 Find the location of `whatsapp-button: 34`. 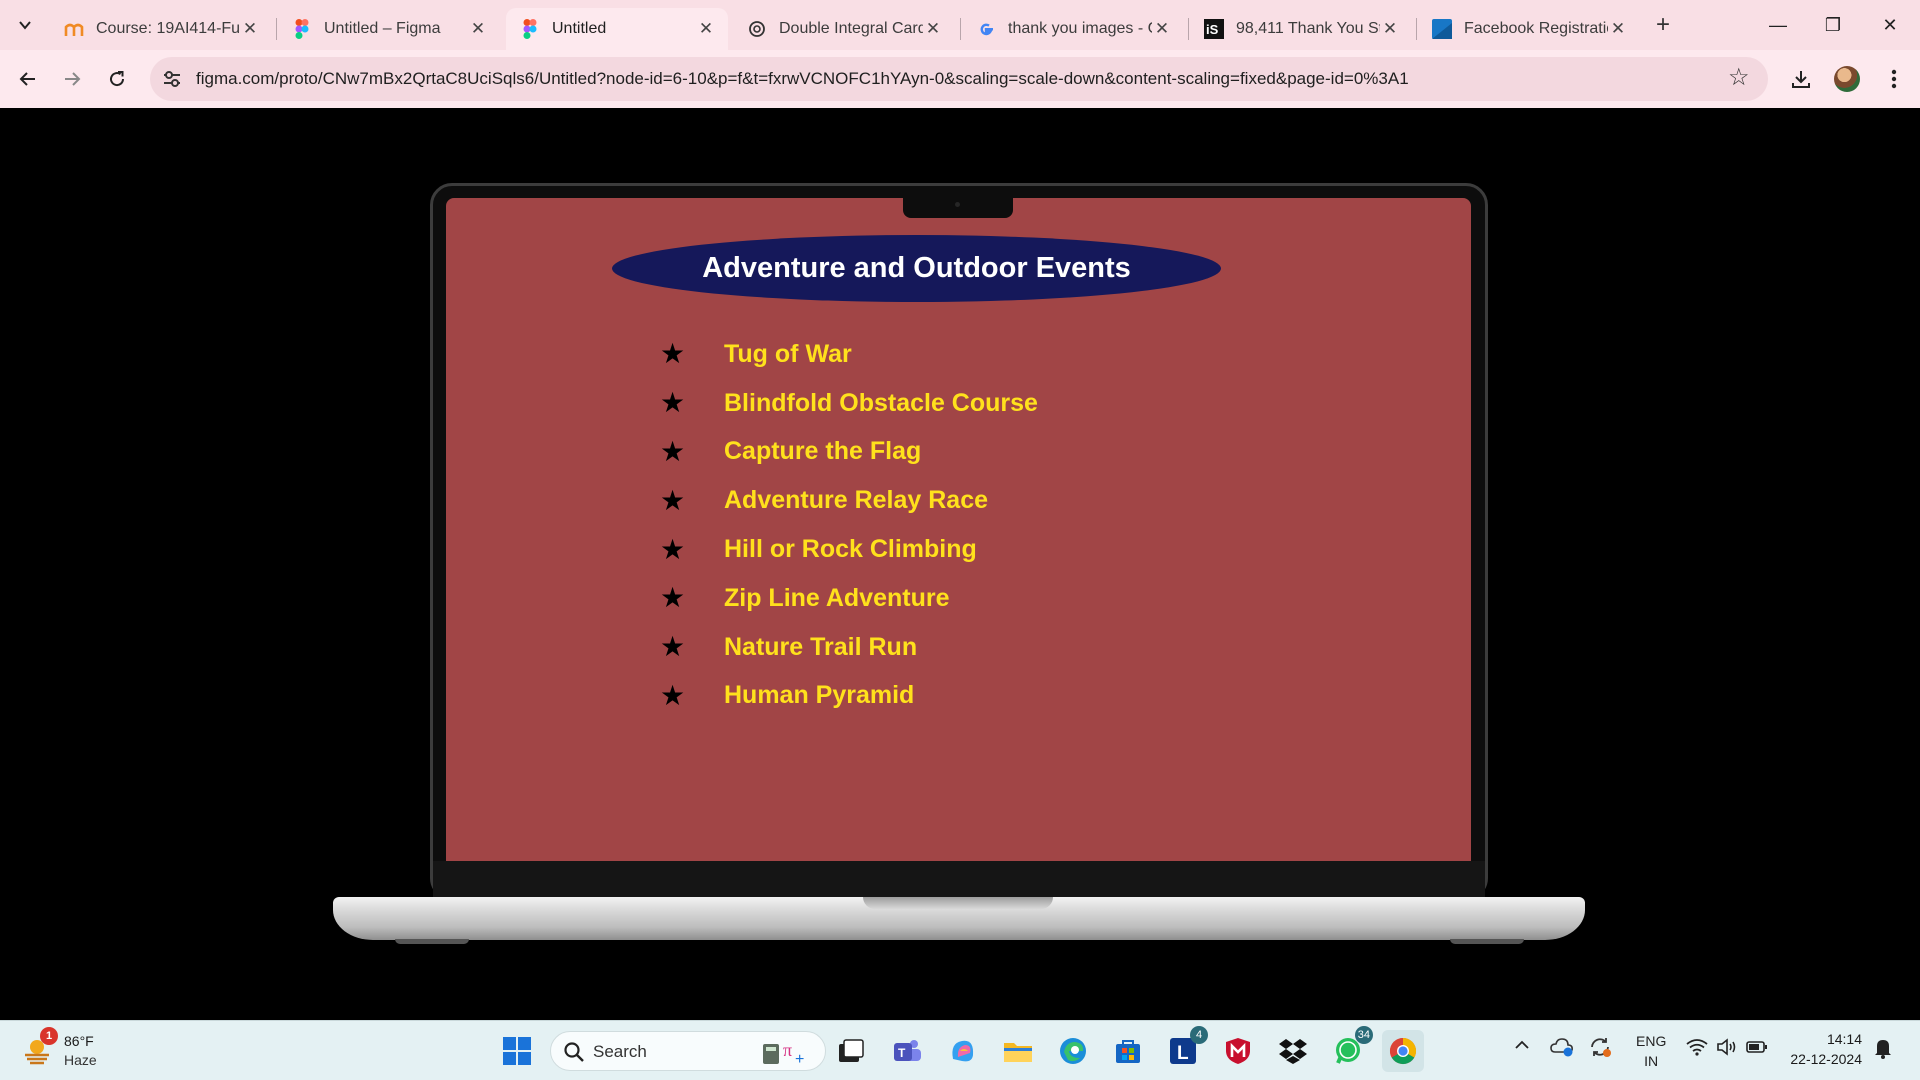

whatsapp-button: 34 is located at coordinates (1350, 1049).